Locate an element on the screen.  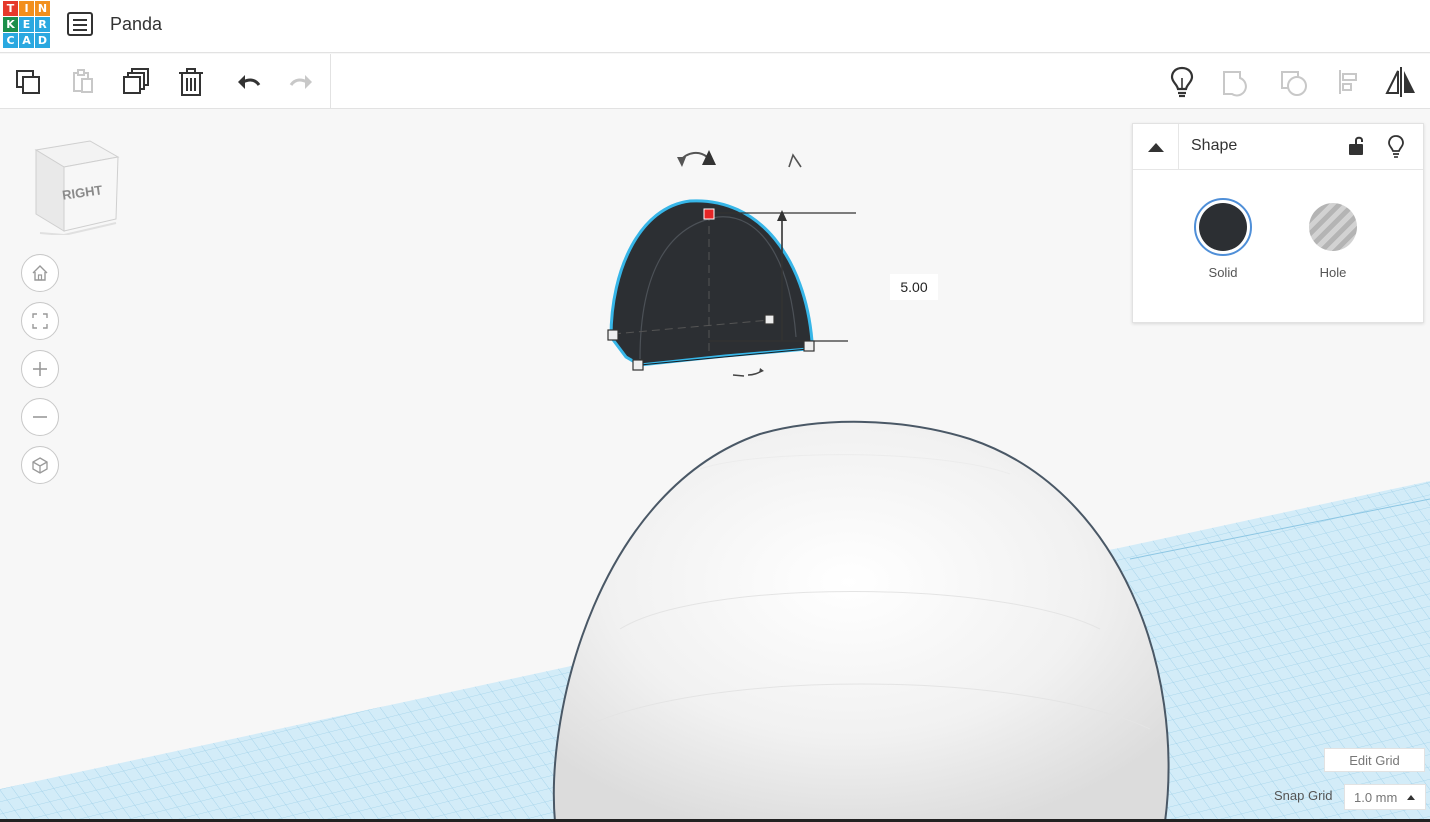
solid-color-swatch is located at coordinates (1223, 227).